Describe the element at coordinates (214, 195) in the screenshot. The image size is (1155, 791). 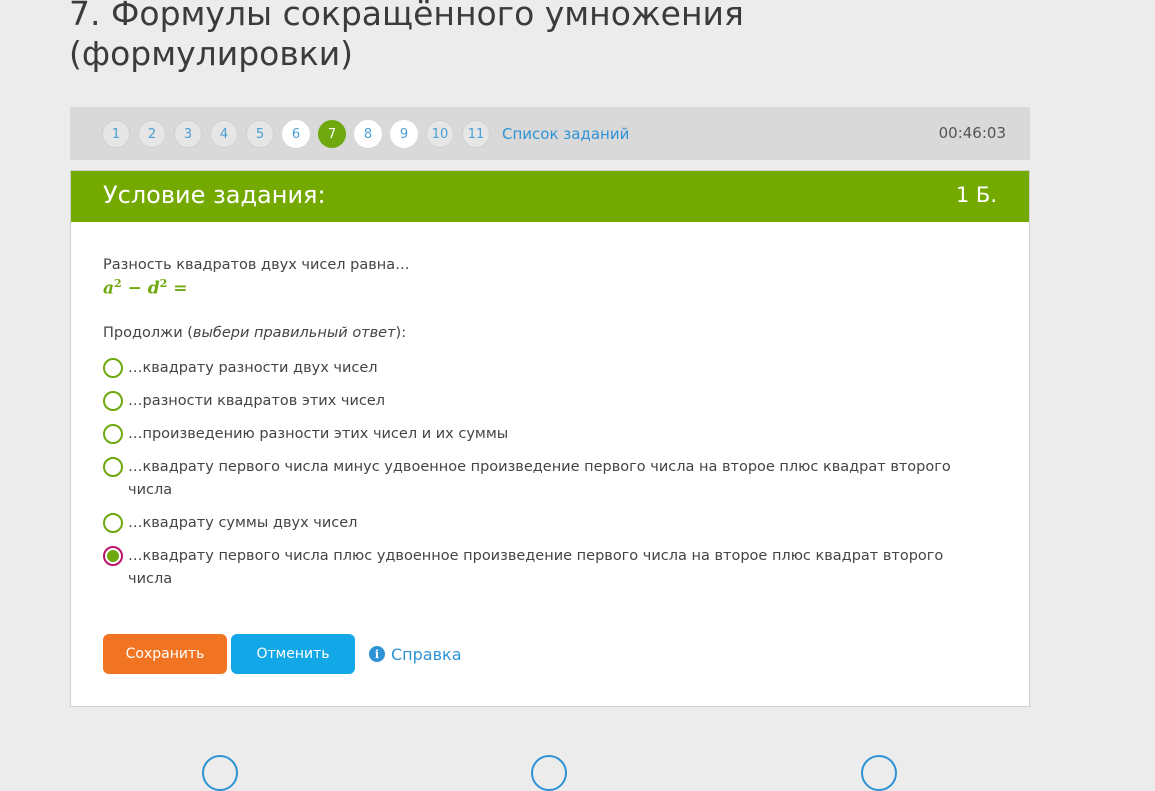
I see `card-header-title: Условие задания:` at that location.